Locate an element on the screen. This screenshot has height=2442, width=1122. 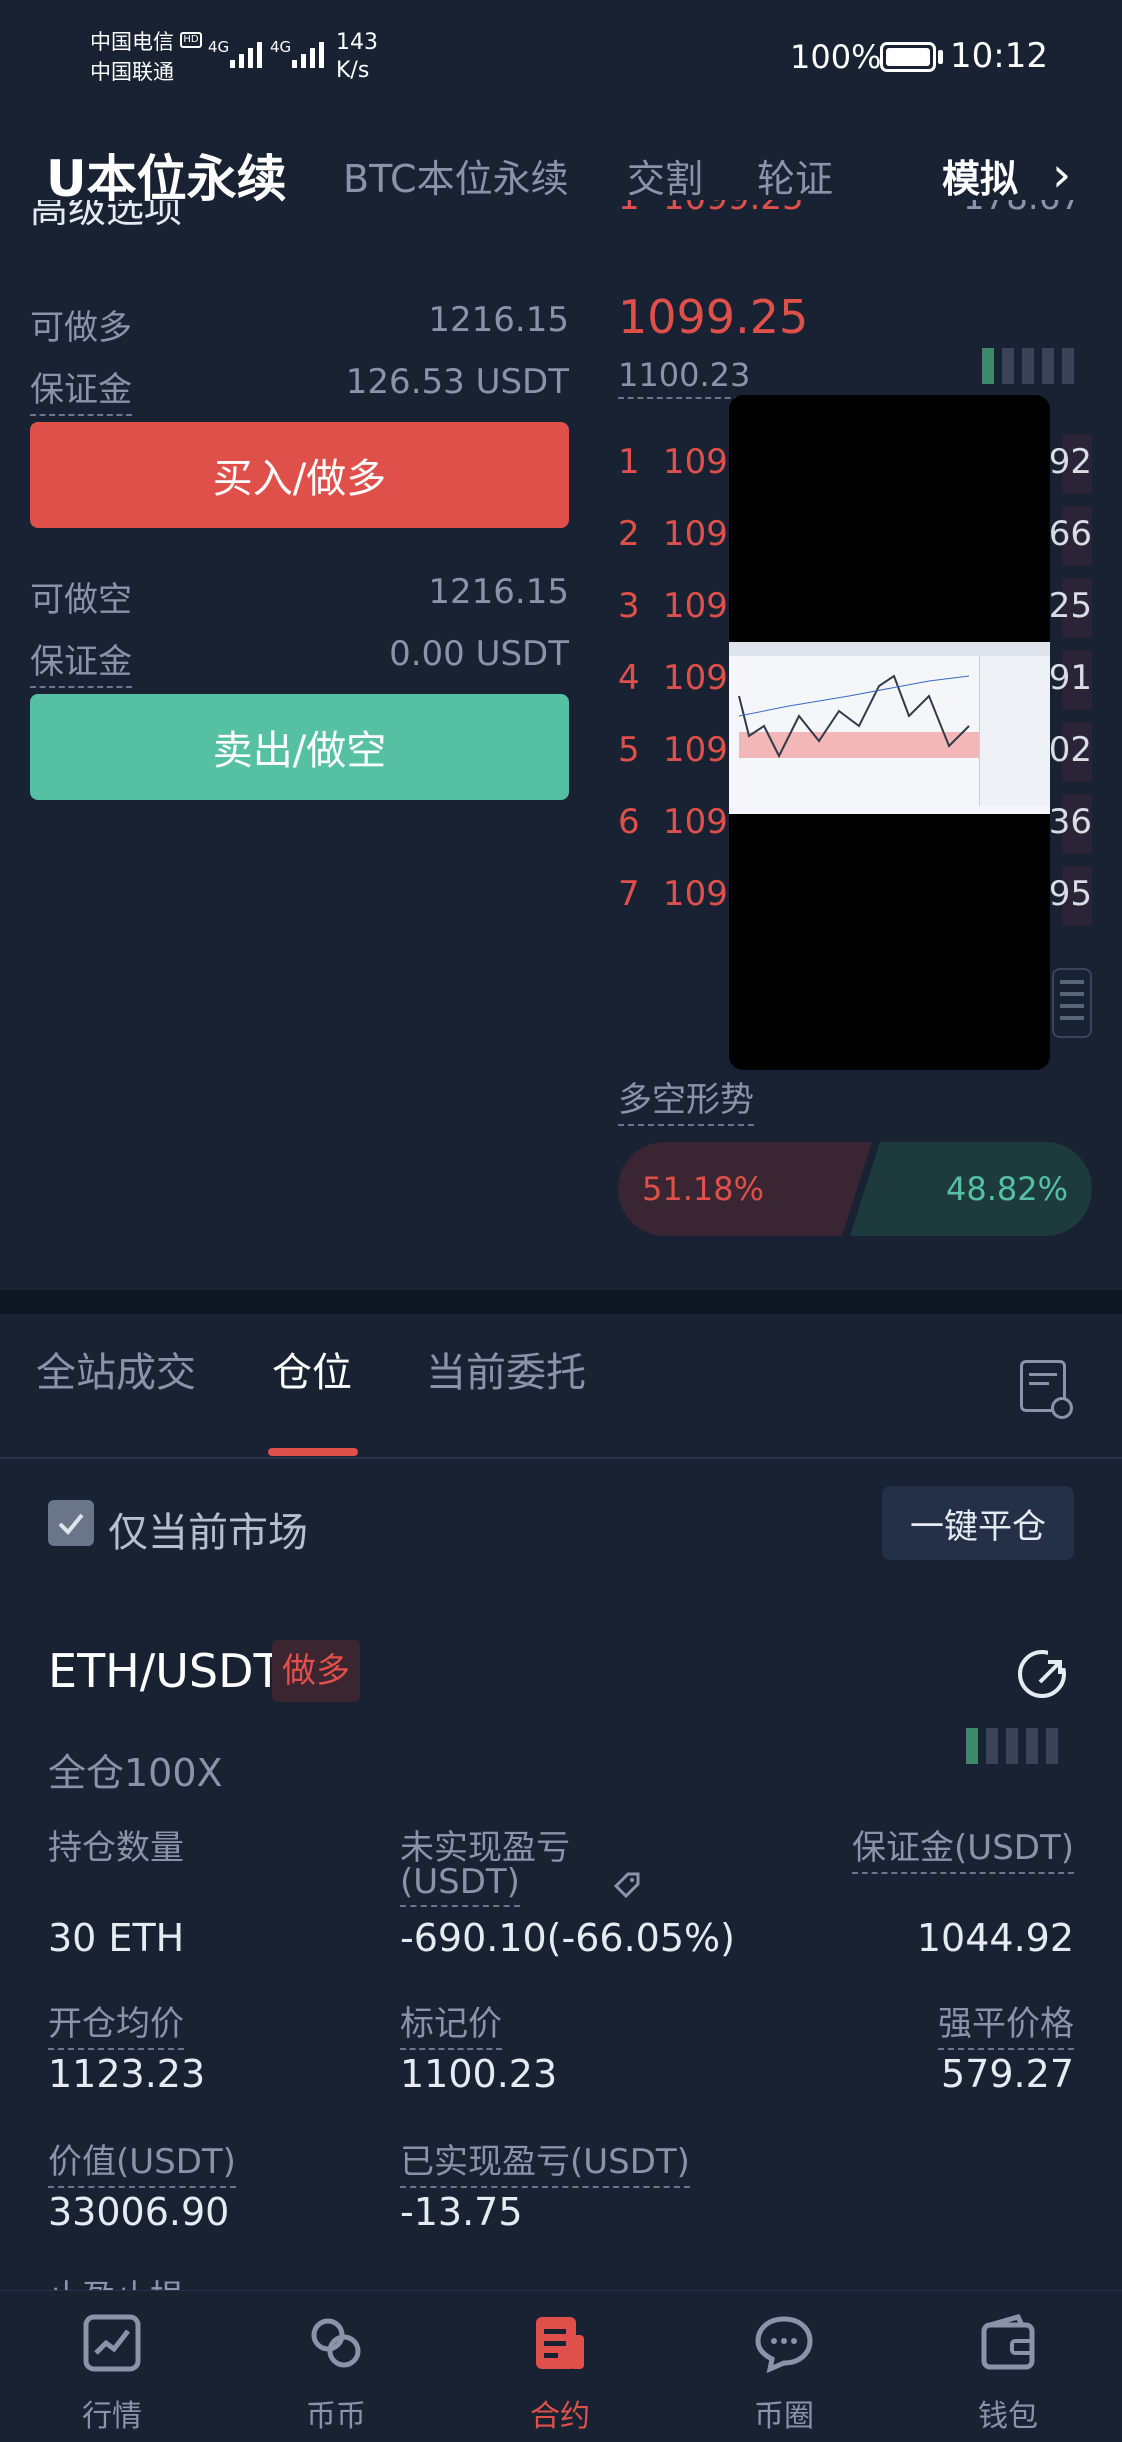
upnl-unit-label: (USDT) is located at coordinates (460, 1884).